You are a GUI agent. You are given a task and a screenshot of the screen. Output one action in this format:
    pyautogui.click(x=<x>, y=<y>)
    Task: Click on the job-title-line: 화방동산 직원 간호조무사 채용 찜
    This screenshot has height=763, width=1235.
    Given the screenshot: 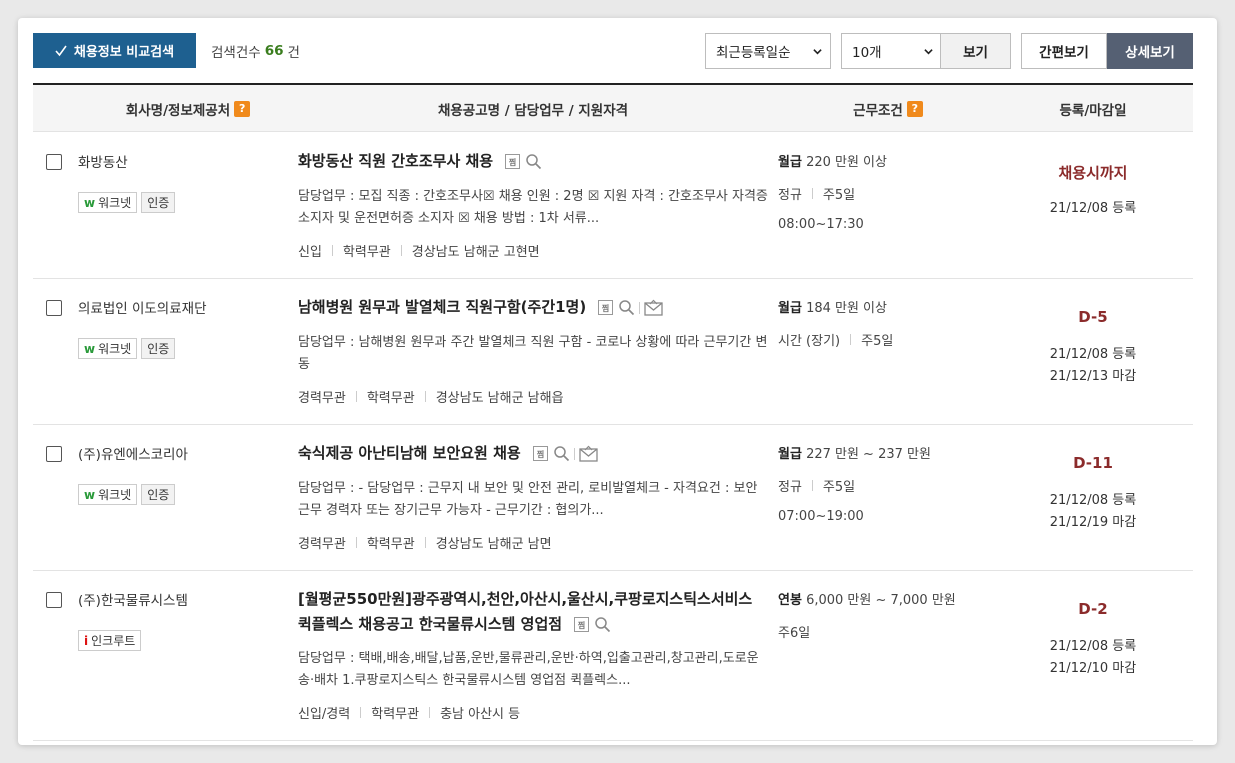 What is the action you would take?
    pyautogui.click(x=533, y=161)
    